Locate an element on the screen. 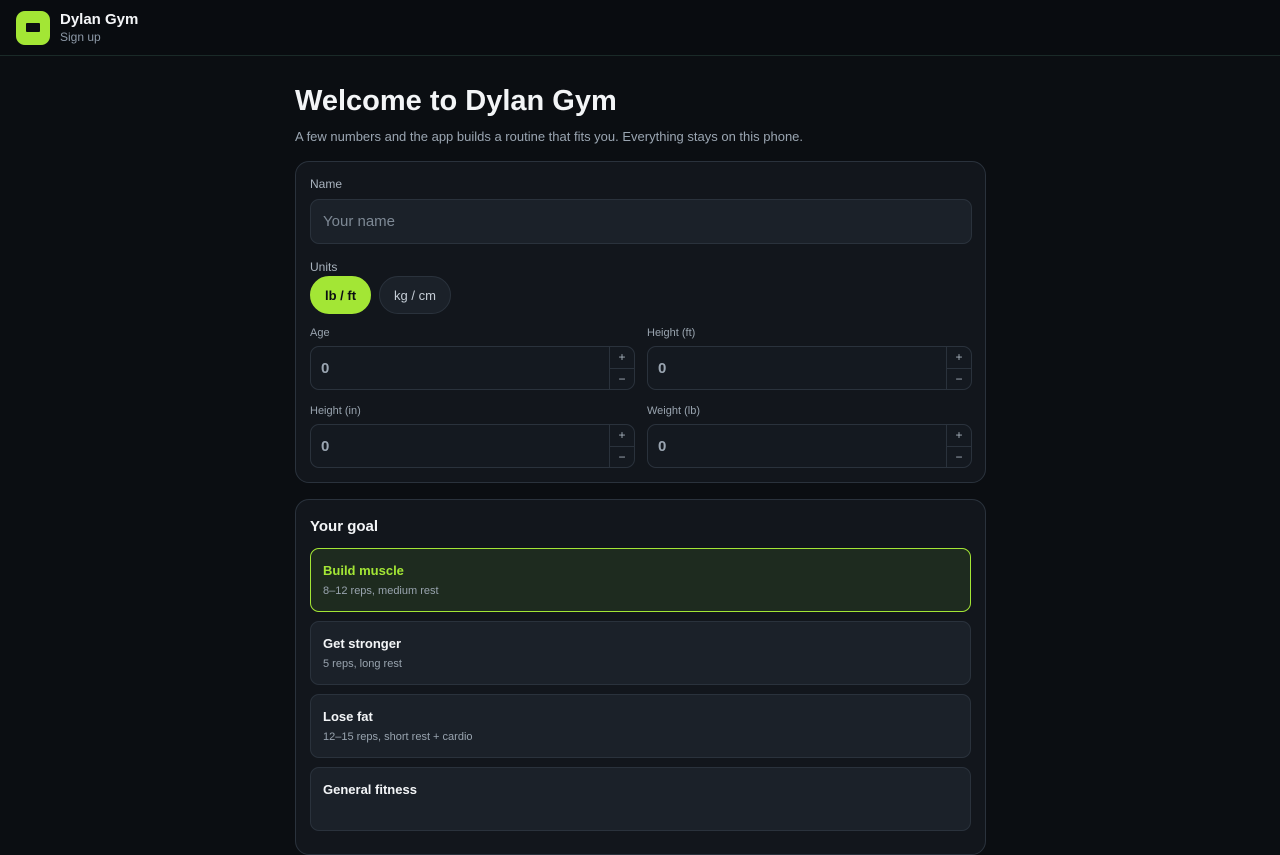 The image size is (1280, 855). goal-option-general-fitness: General fitness is located at coordinates (640, 799).